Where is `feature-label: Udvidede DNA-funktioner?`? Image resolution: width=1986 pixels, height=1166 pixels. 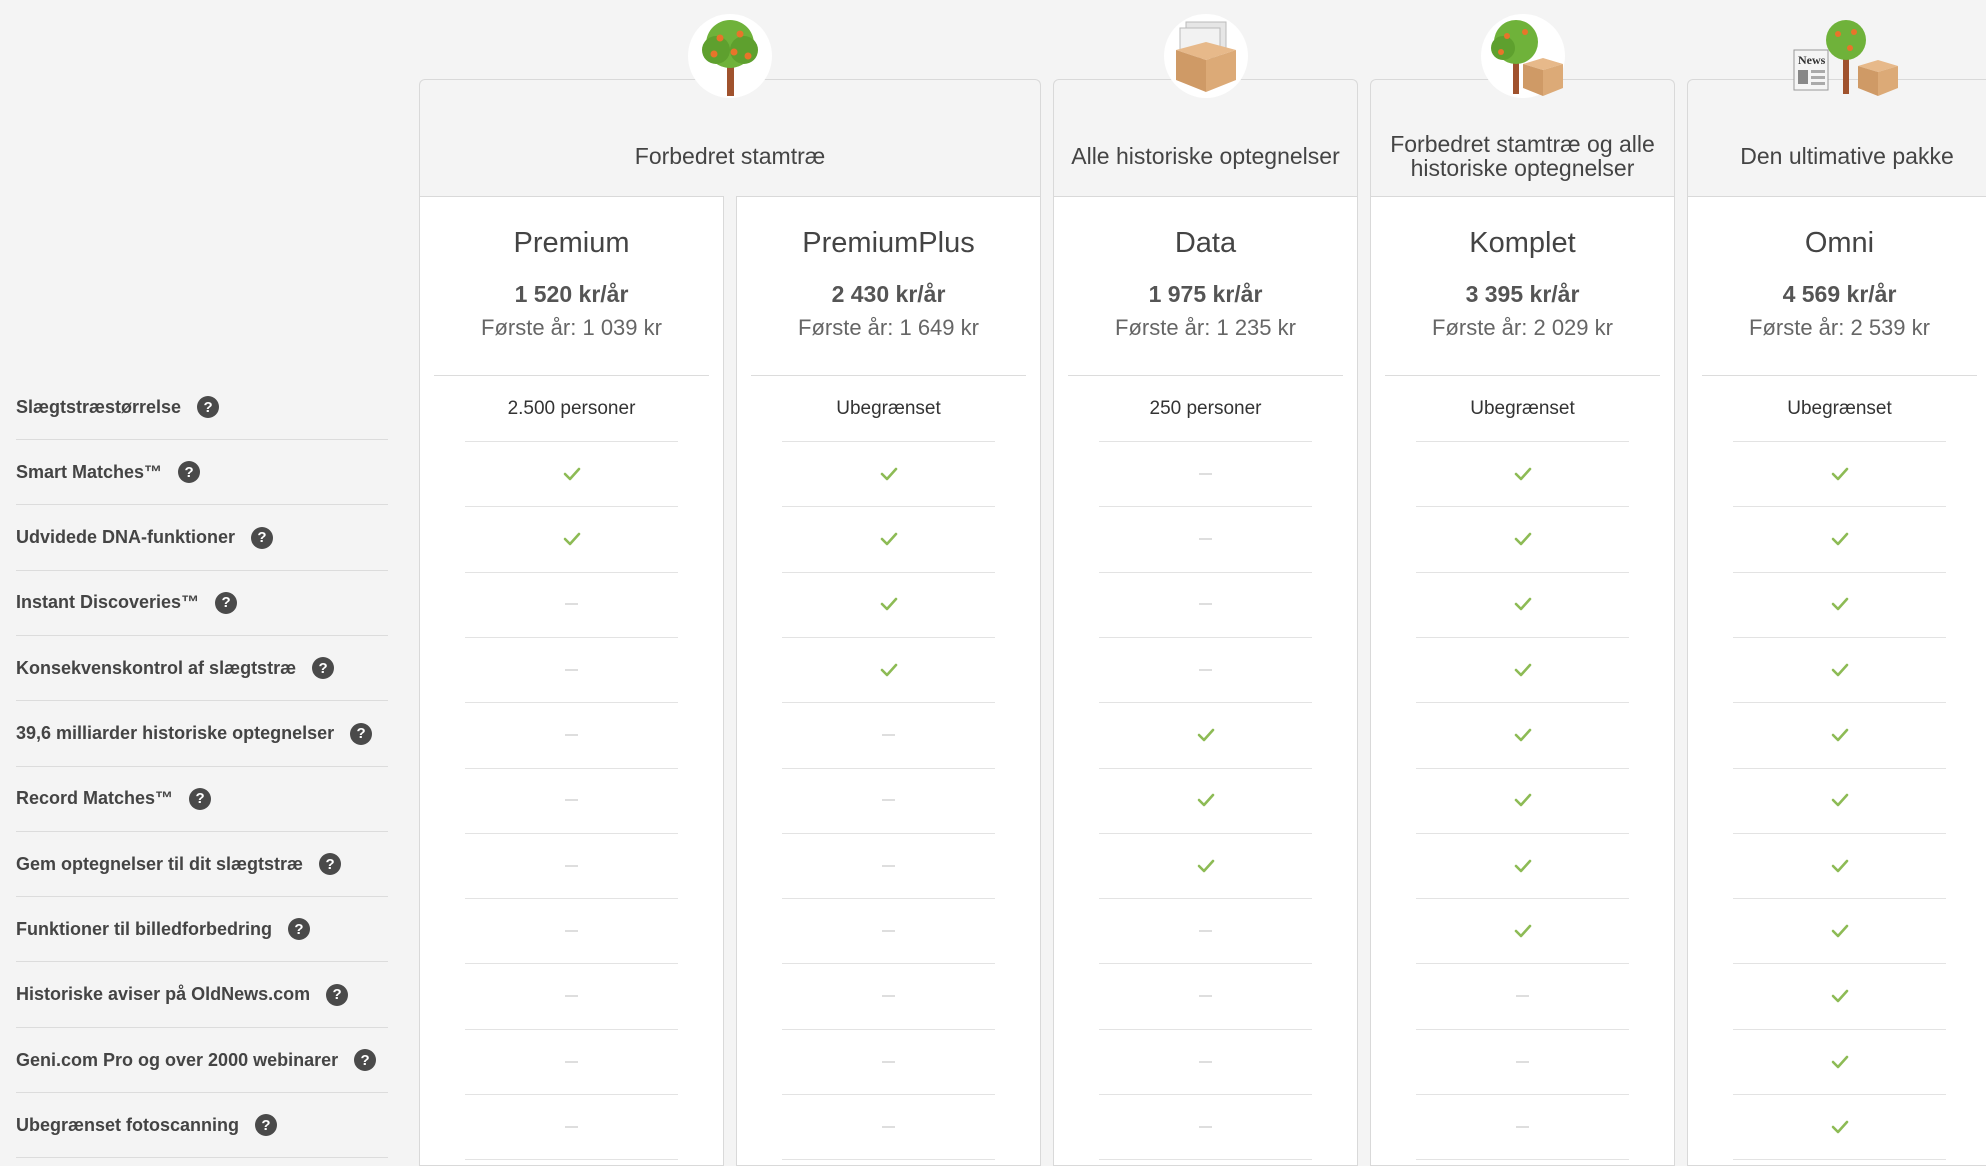
feature-label: Udvidede DNA-funktioner? is located at coordinates (202, 538).